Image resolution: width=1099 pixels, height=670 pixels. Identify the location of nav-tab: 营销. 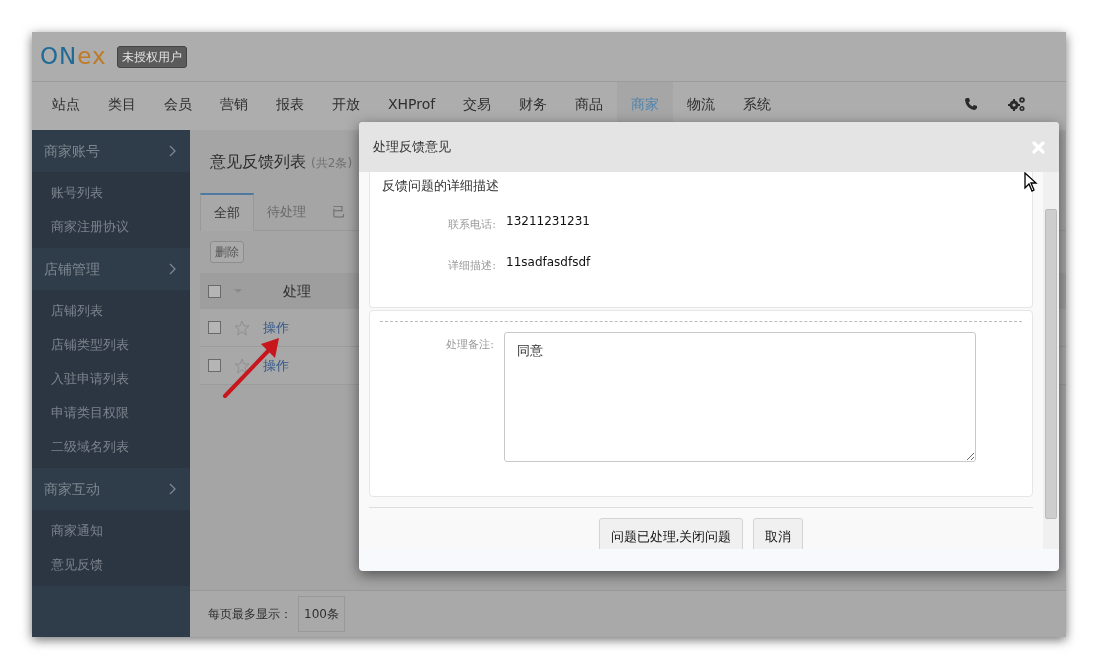
(234, 102).